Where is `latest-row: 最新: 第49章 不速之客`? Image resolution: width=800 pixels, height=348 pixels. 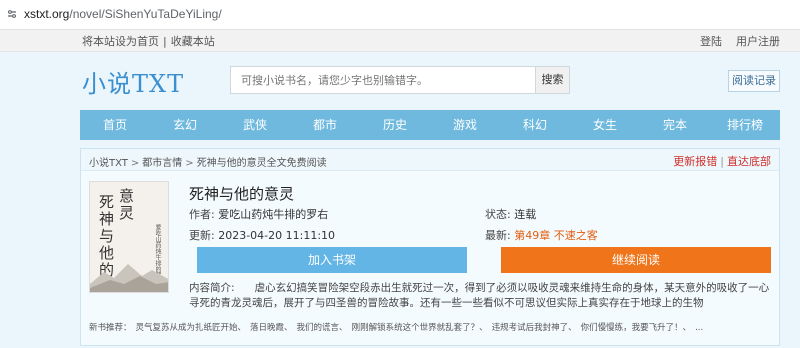
latest-row: 最新: 第49章 不速之客 is located at coordinates (541, 235).